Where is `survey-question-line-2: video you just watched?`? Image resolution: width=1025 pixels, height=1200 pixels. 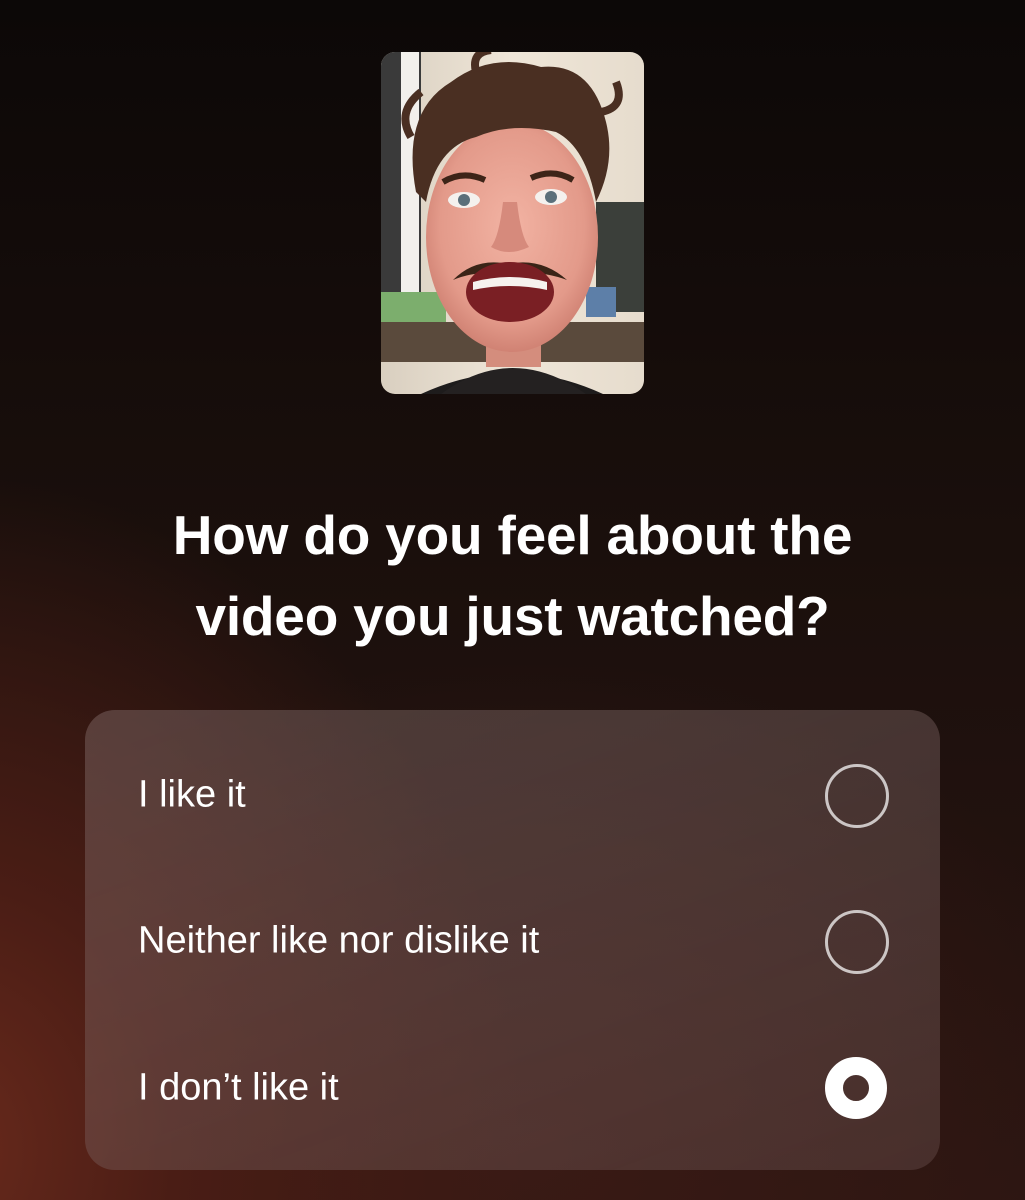
survey-question-line-2: video you just watched? is located at coordinates (512, 616).